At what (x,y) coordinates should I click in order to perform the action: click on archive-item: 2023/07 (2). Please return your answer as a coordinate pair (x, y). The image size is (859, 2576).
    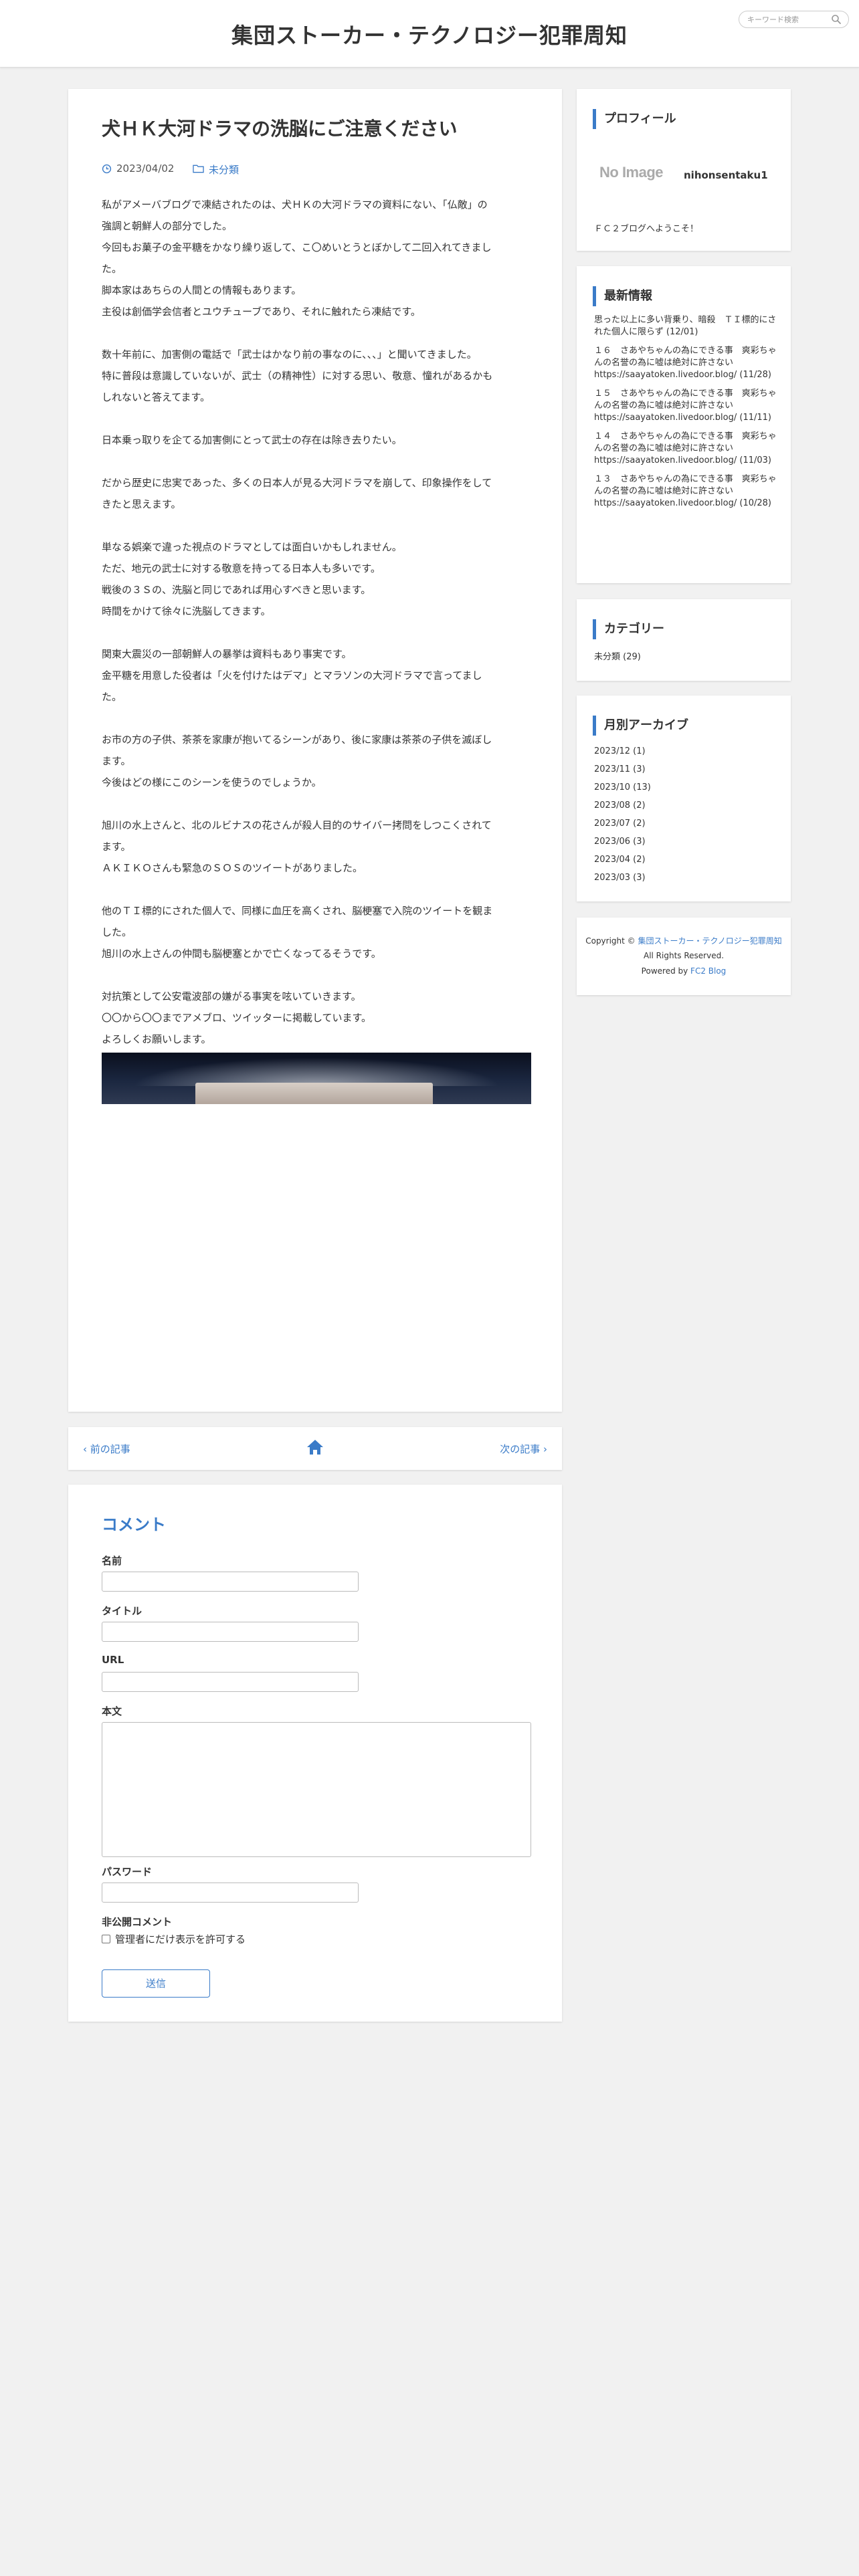
    Looking at the image, I should click on (622, 824).